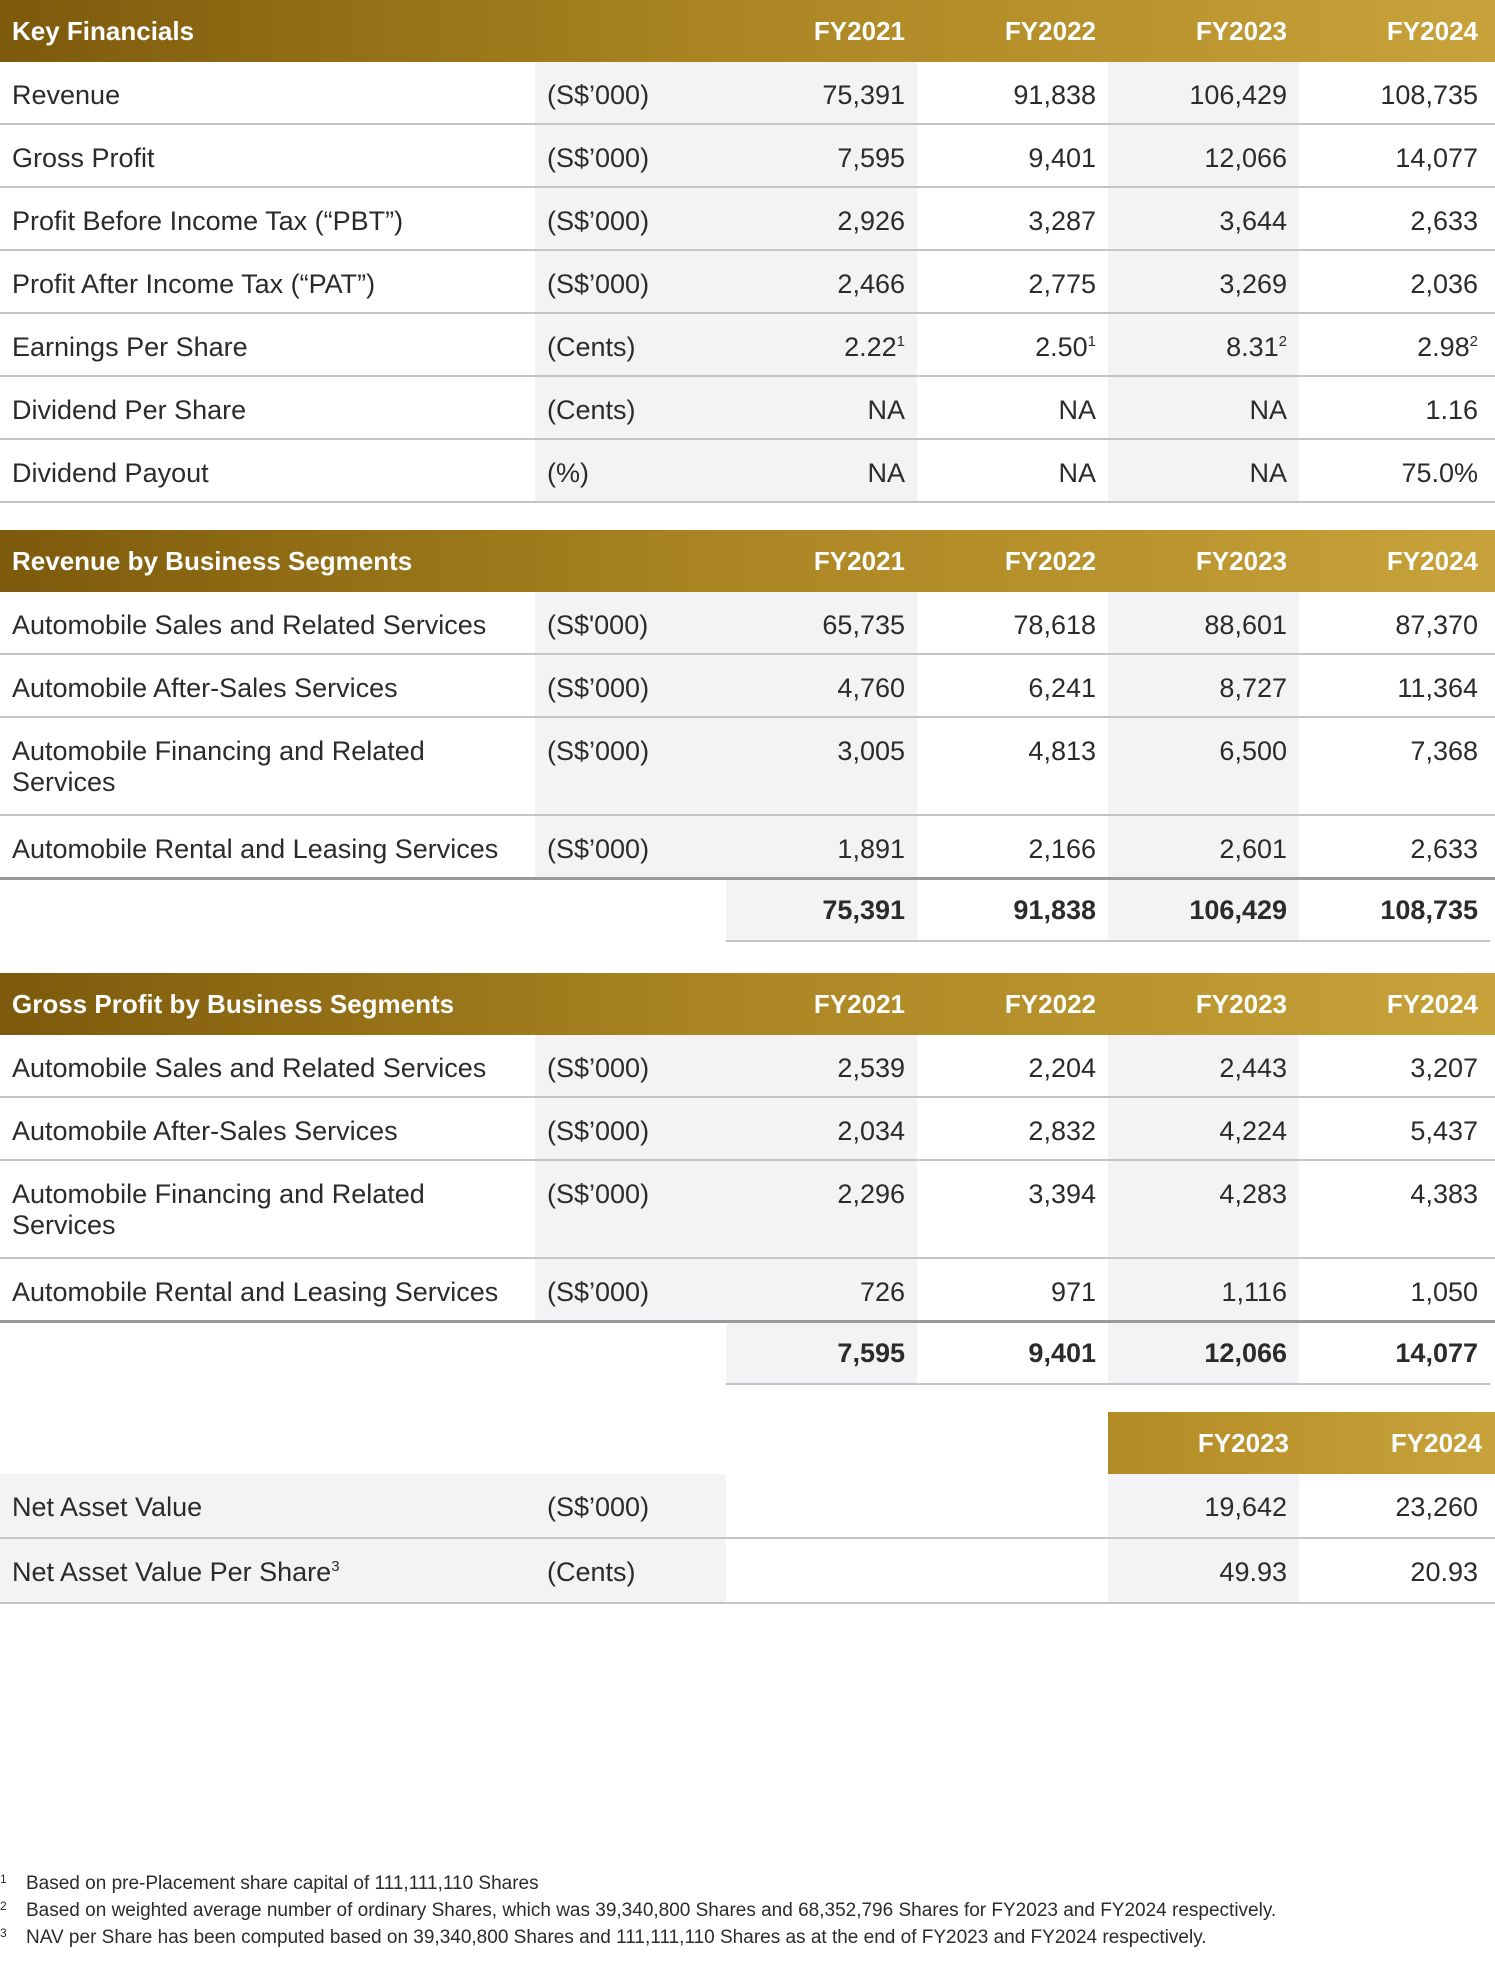 Image resolution: width=1495 pixels, height=1962 pixels. I want to click on row-label: Gross Profit, so click(267, 155).